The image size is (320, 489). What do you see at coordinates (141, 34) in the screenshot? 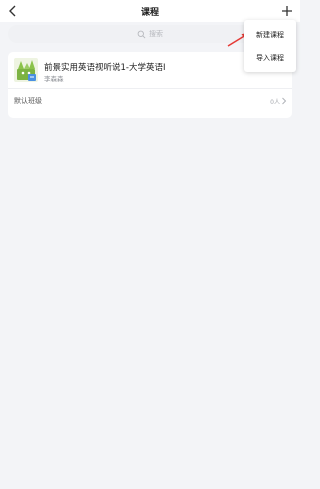
I see `search-icon` at bounding box center [141, 34].